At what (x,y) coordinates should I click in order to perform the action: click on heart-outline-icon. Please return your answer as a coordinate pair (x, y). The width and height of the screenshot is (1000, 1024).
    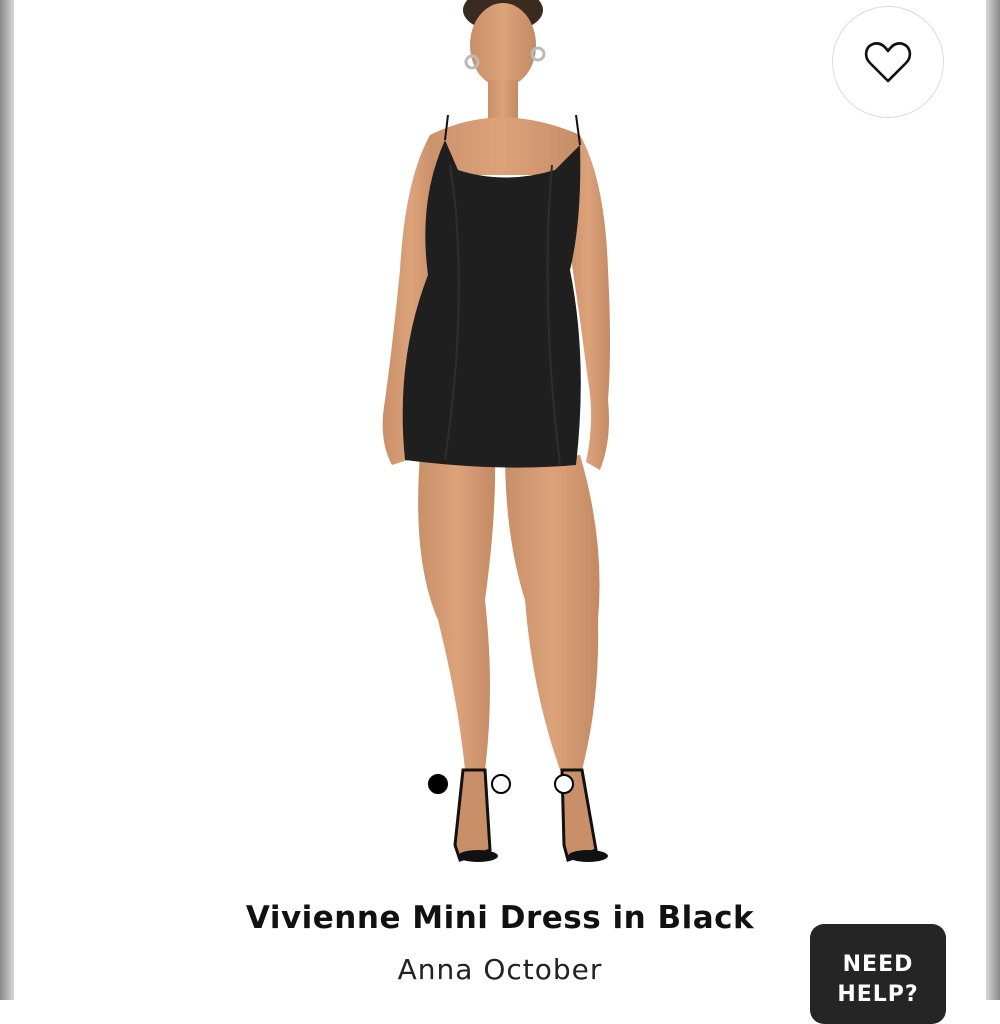
    Looking at the image, I should click on (888, 62).